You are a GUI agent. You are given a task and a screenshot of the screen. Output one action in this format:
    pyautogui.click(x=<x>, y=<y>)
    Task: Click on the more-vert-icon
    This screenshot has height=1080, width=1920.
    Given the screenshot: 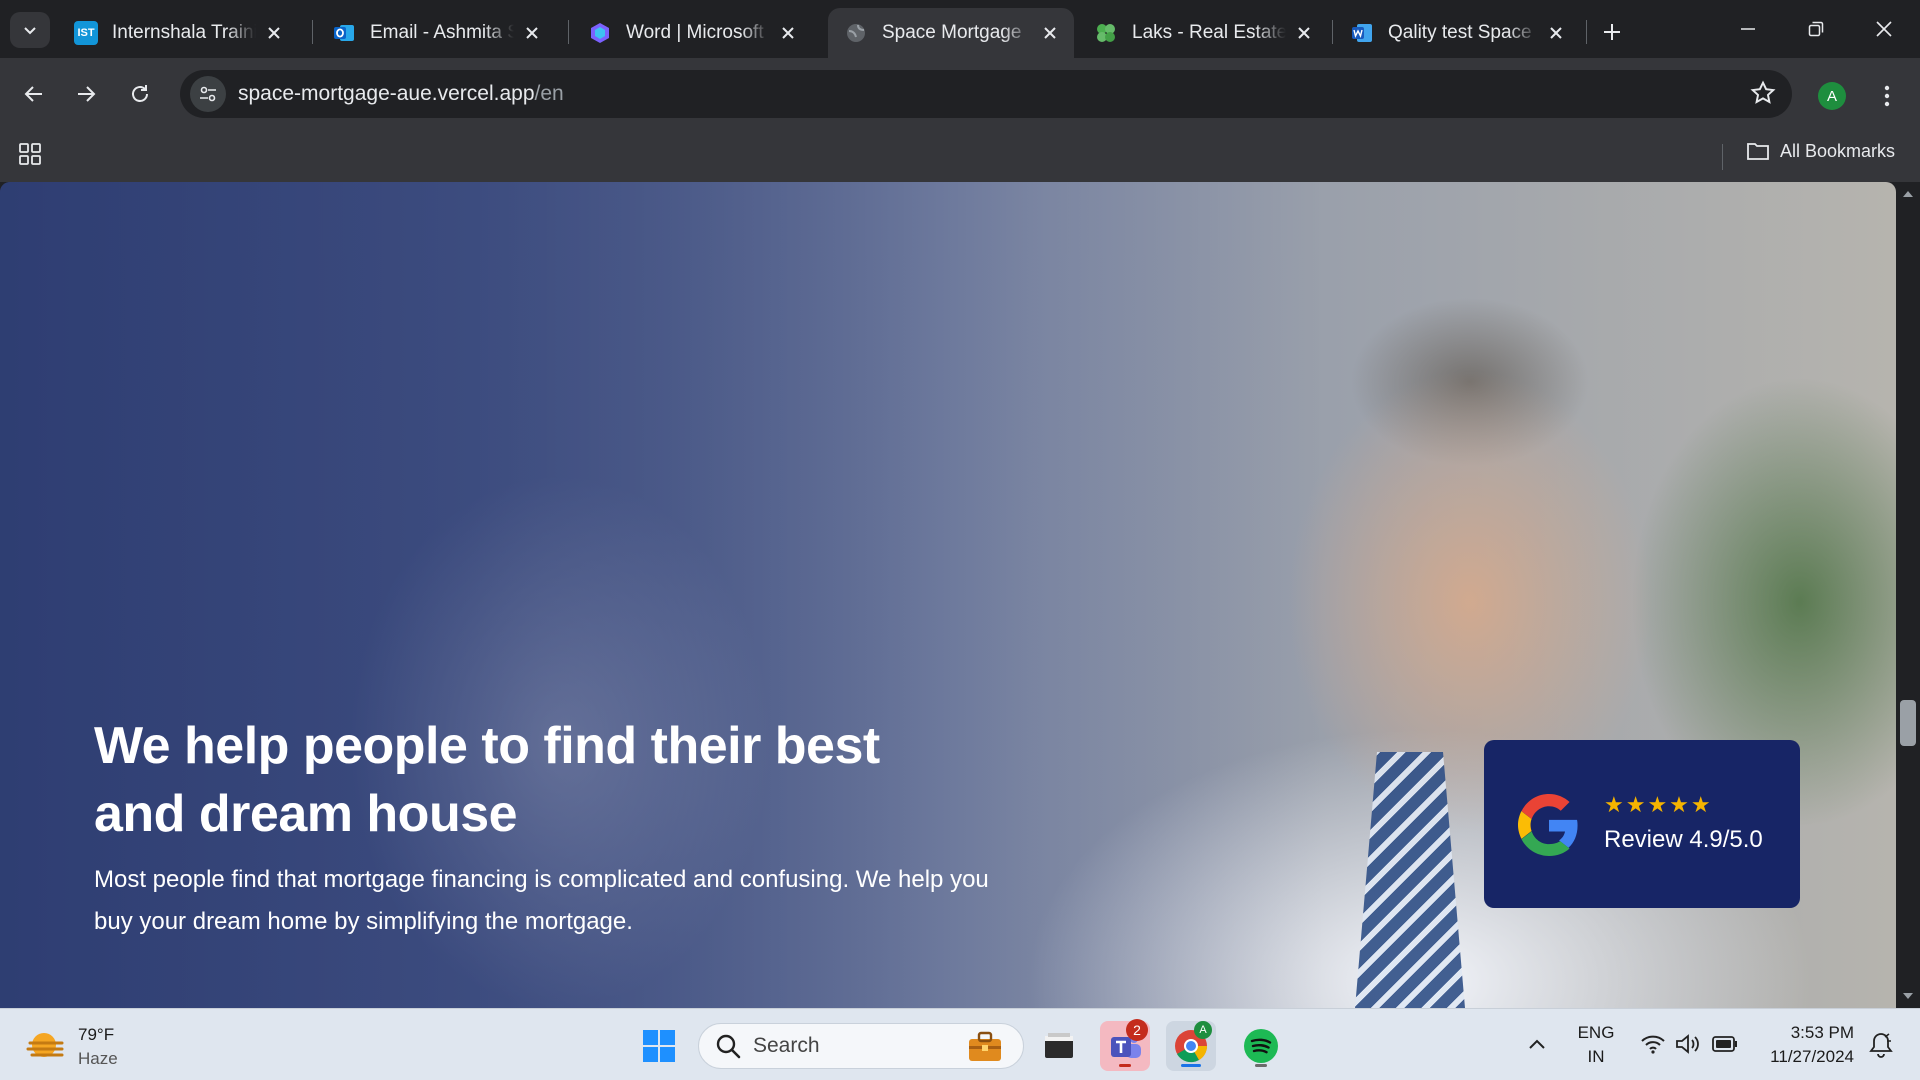 What is the action you would take?
    pyautogui.click(x=1887, y=96)
    